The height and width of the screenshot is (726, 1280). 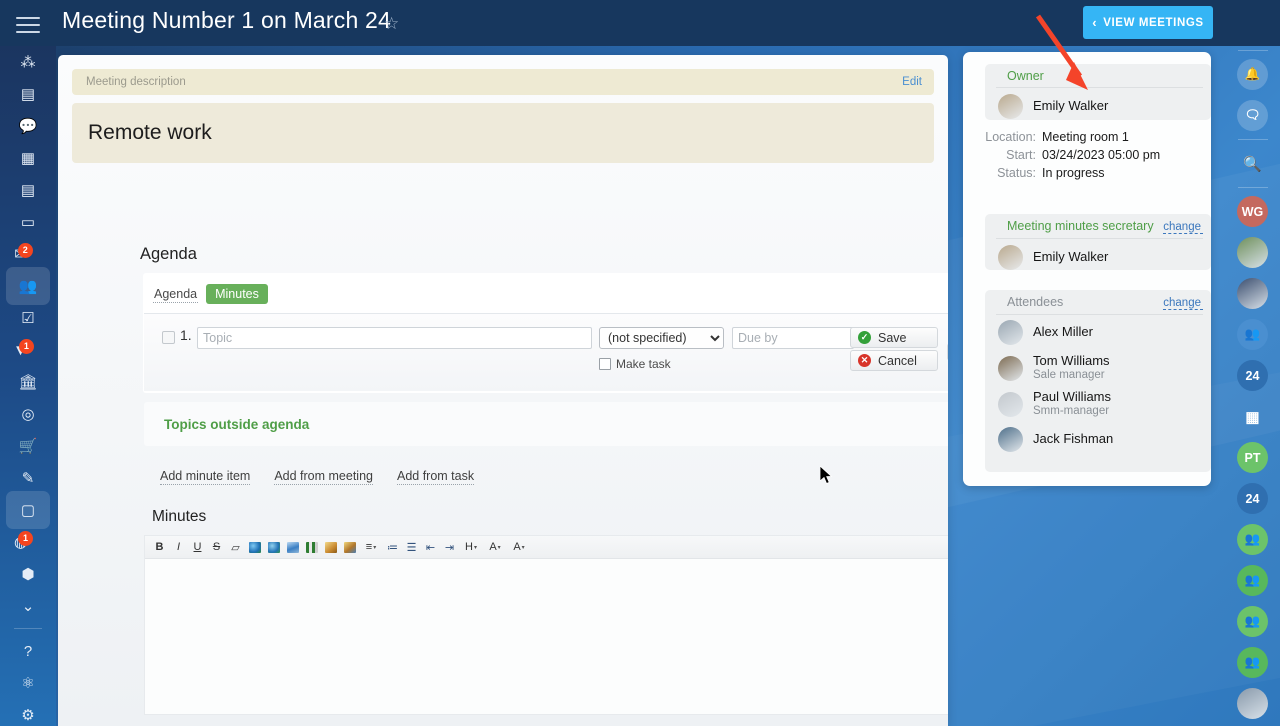 I want to click on more-icon: ⌄, so click(x=28, y=606).